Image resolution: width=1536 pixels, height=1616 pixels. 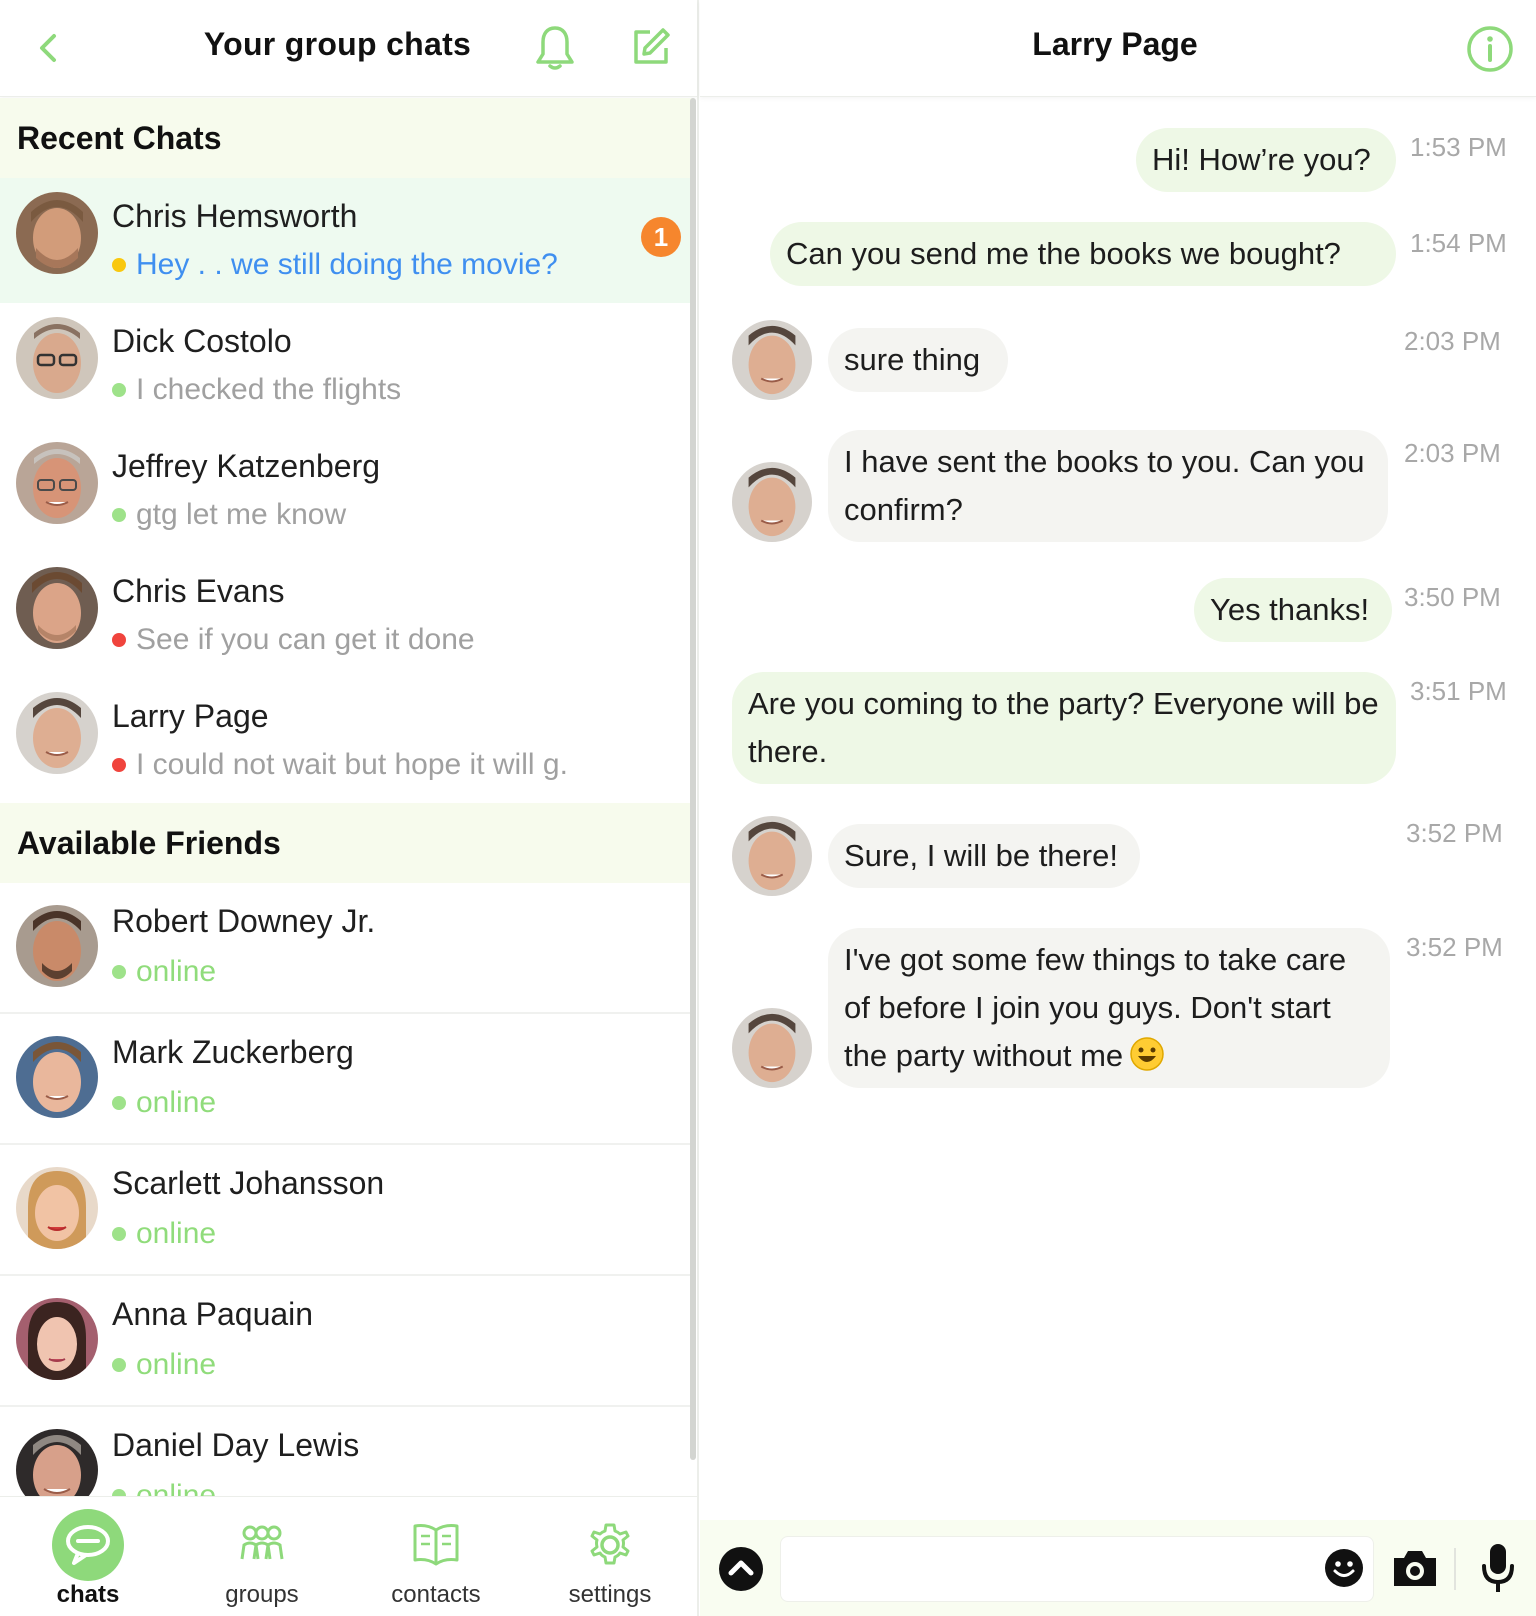 I want to click on expand-up-icon, so click(x=741, y=1569).